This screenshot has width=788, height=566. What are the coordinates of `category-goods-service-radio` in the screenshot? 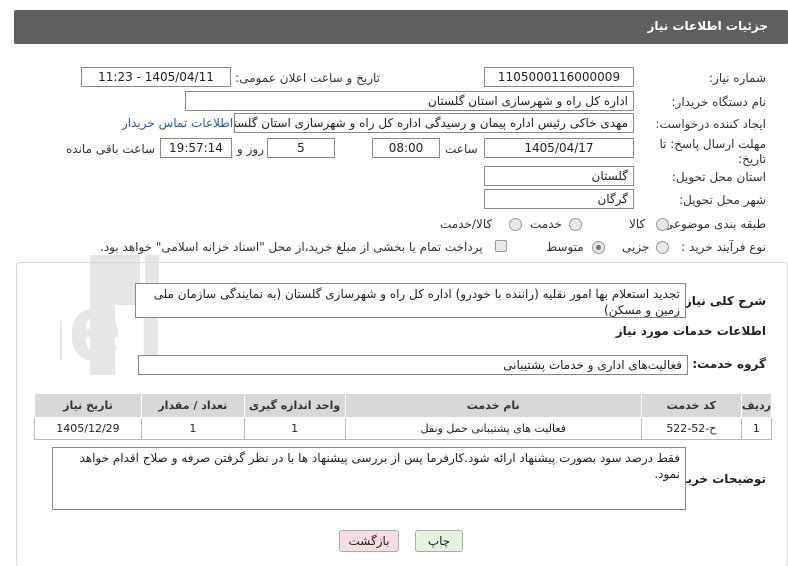 It's located at (515, 224).